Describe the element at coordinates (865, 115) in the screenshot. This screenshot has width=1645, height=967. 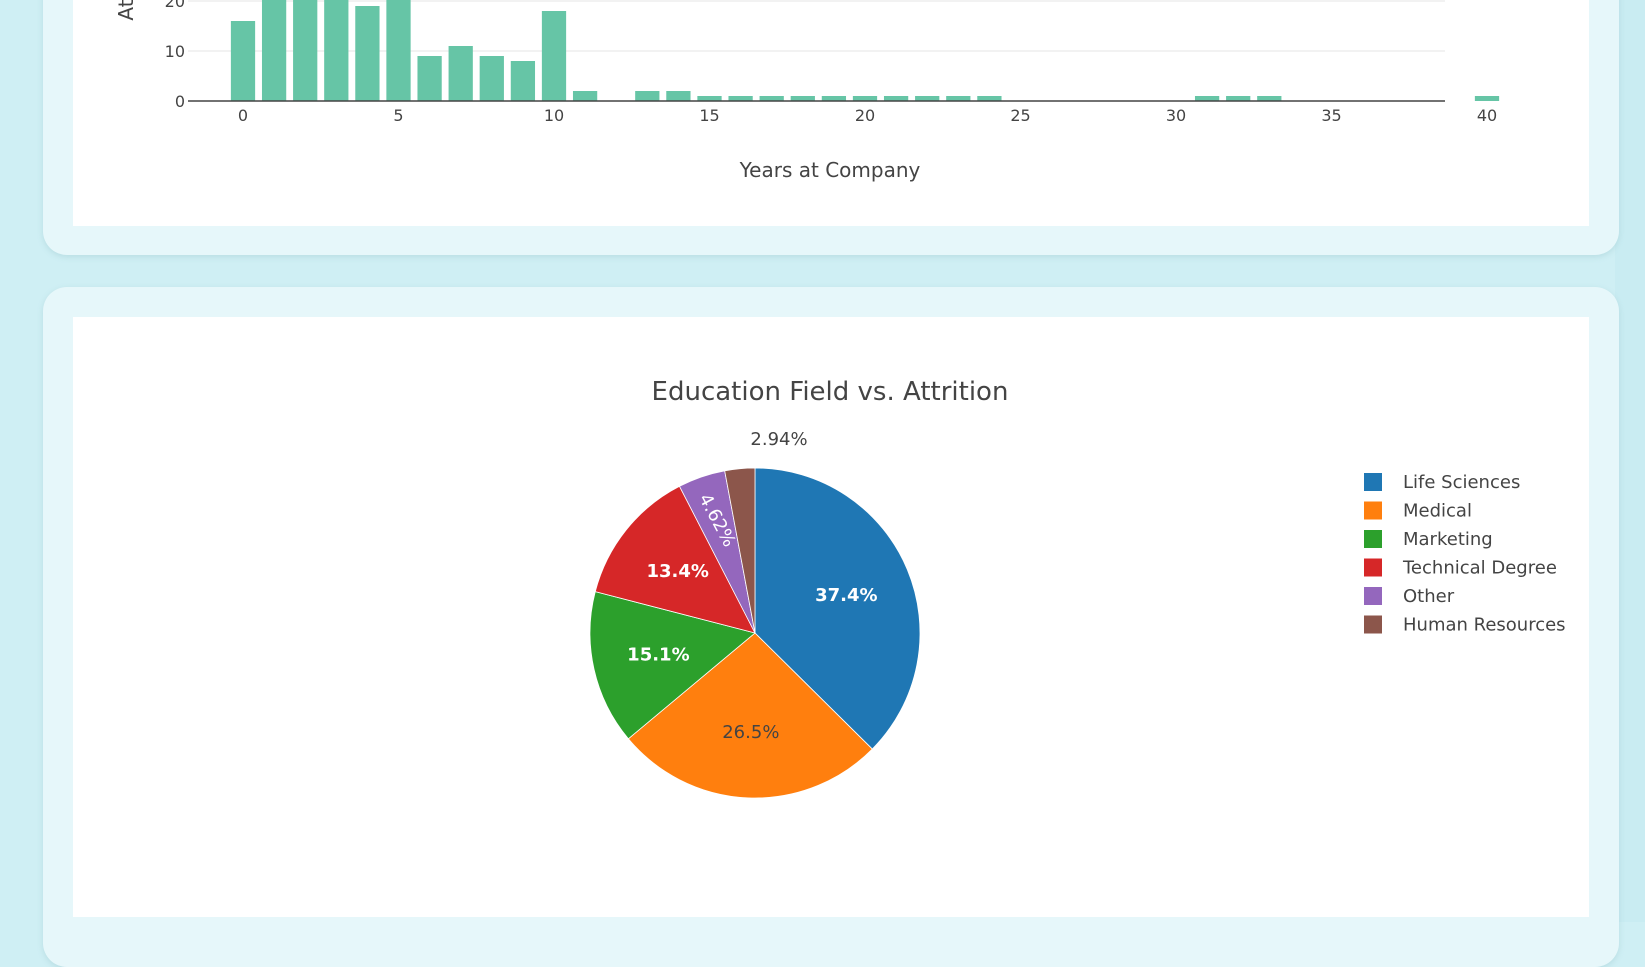
I see `x-tick-label: 20` at that location.